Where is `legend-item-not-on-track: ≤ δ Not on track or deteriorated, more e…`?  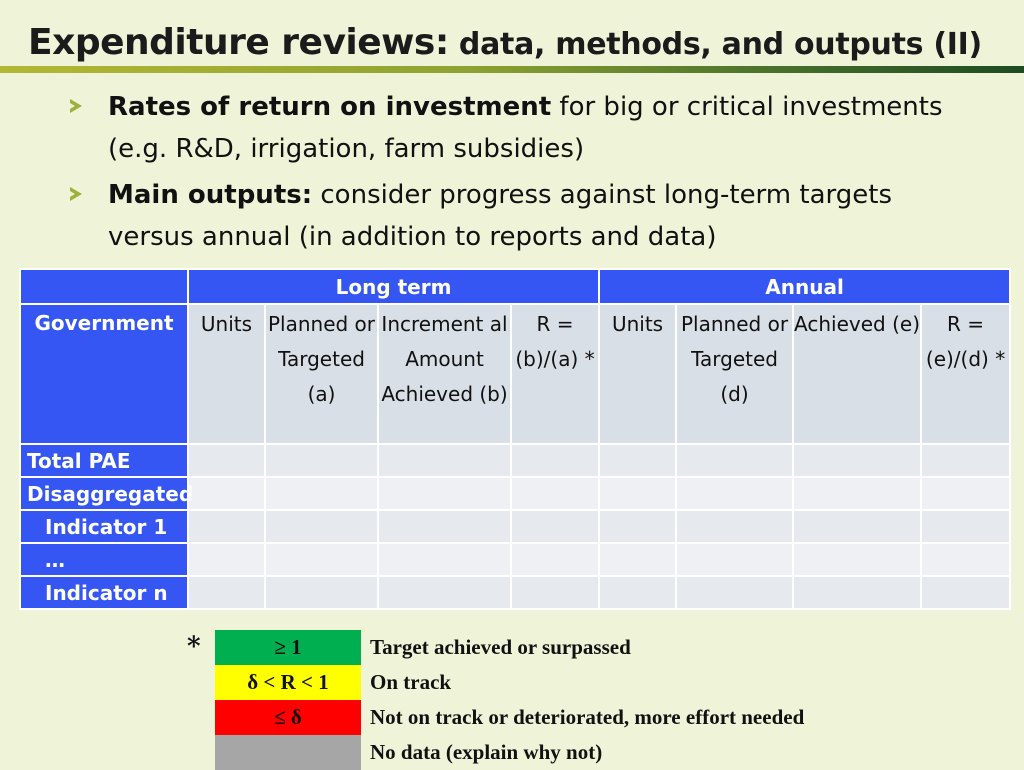 legend-item-not-on-track: ≤ δ Not on track or deteriorated, more e… is located at coordinates (565, 717).